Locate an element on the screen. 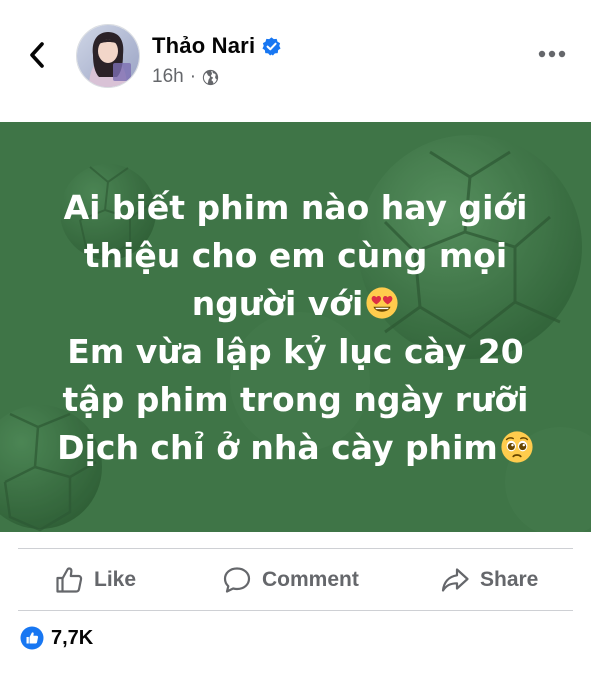 The image size is (591, 677). author-row: Thảo Nari is located at coordinates (217, 46).